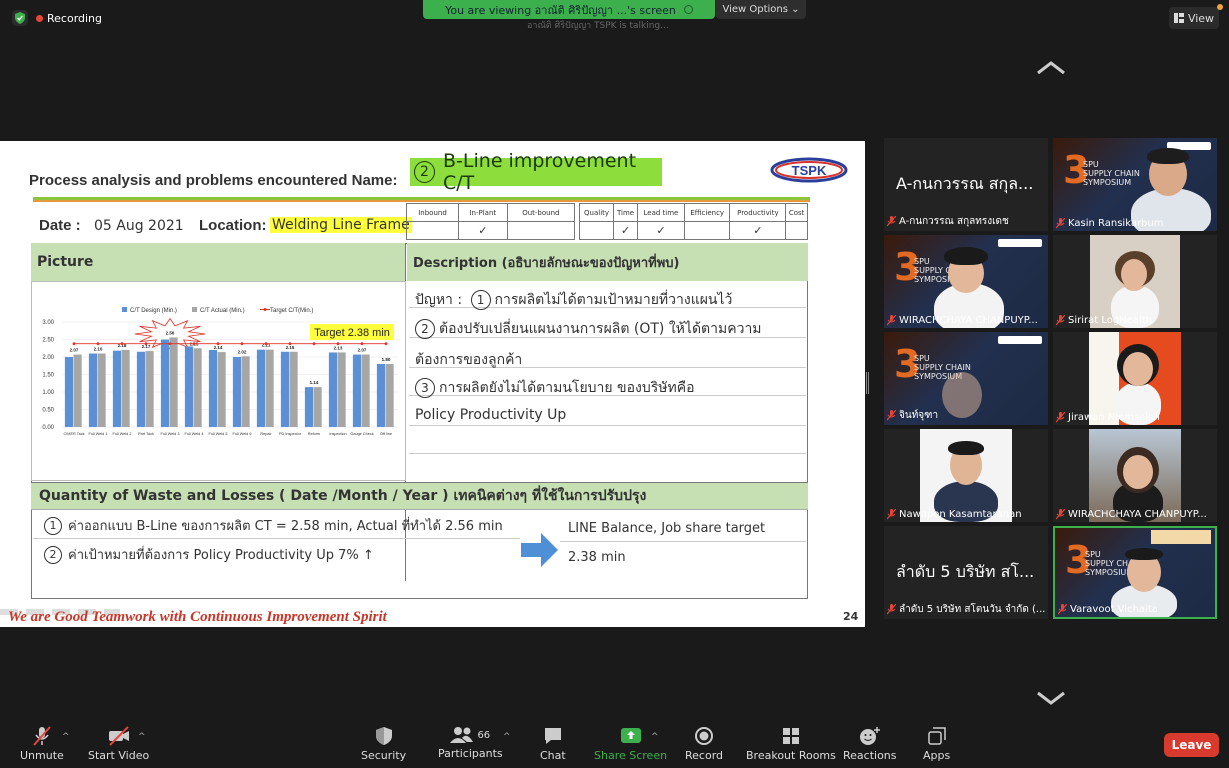  I want to click on date-label: Date :, so click(60, 225).